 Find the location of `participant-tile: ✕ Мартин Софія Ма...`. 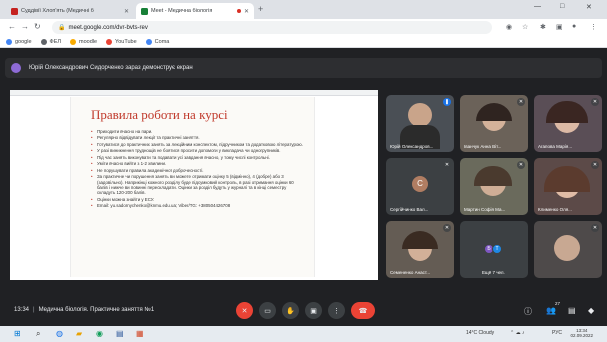

participant-tile: ✕ Мартин Софія Ма... is located at coordinates (494, 186).